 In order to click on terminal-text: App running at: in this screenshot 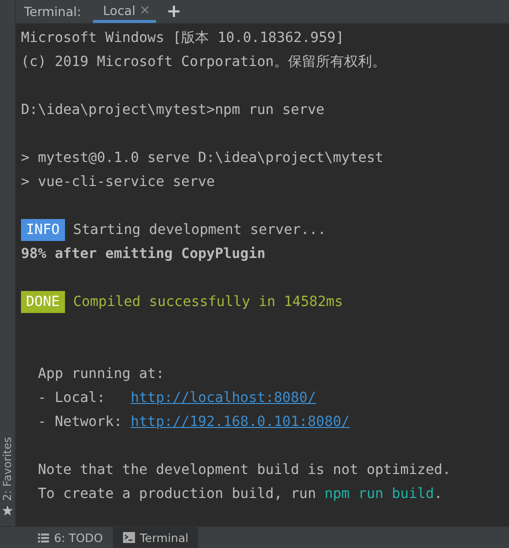, I will do `click(100, 374)`.